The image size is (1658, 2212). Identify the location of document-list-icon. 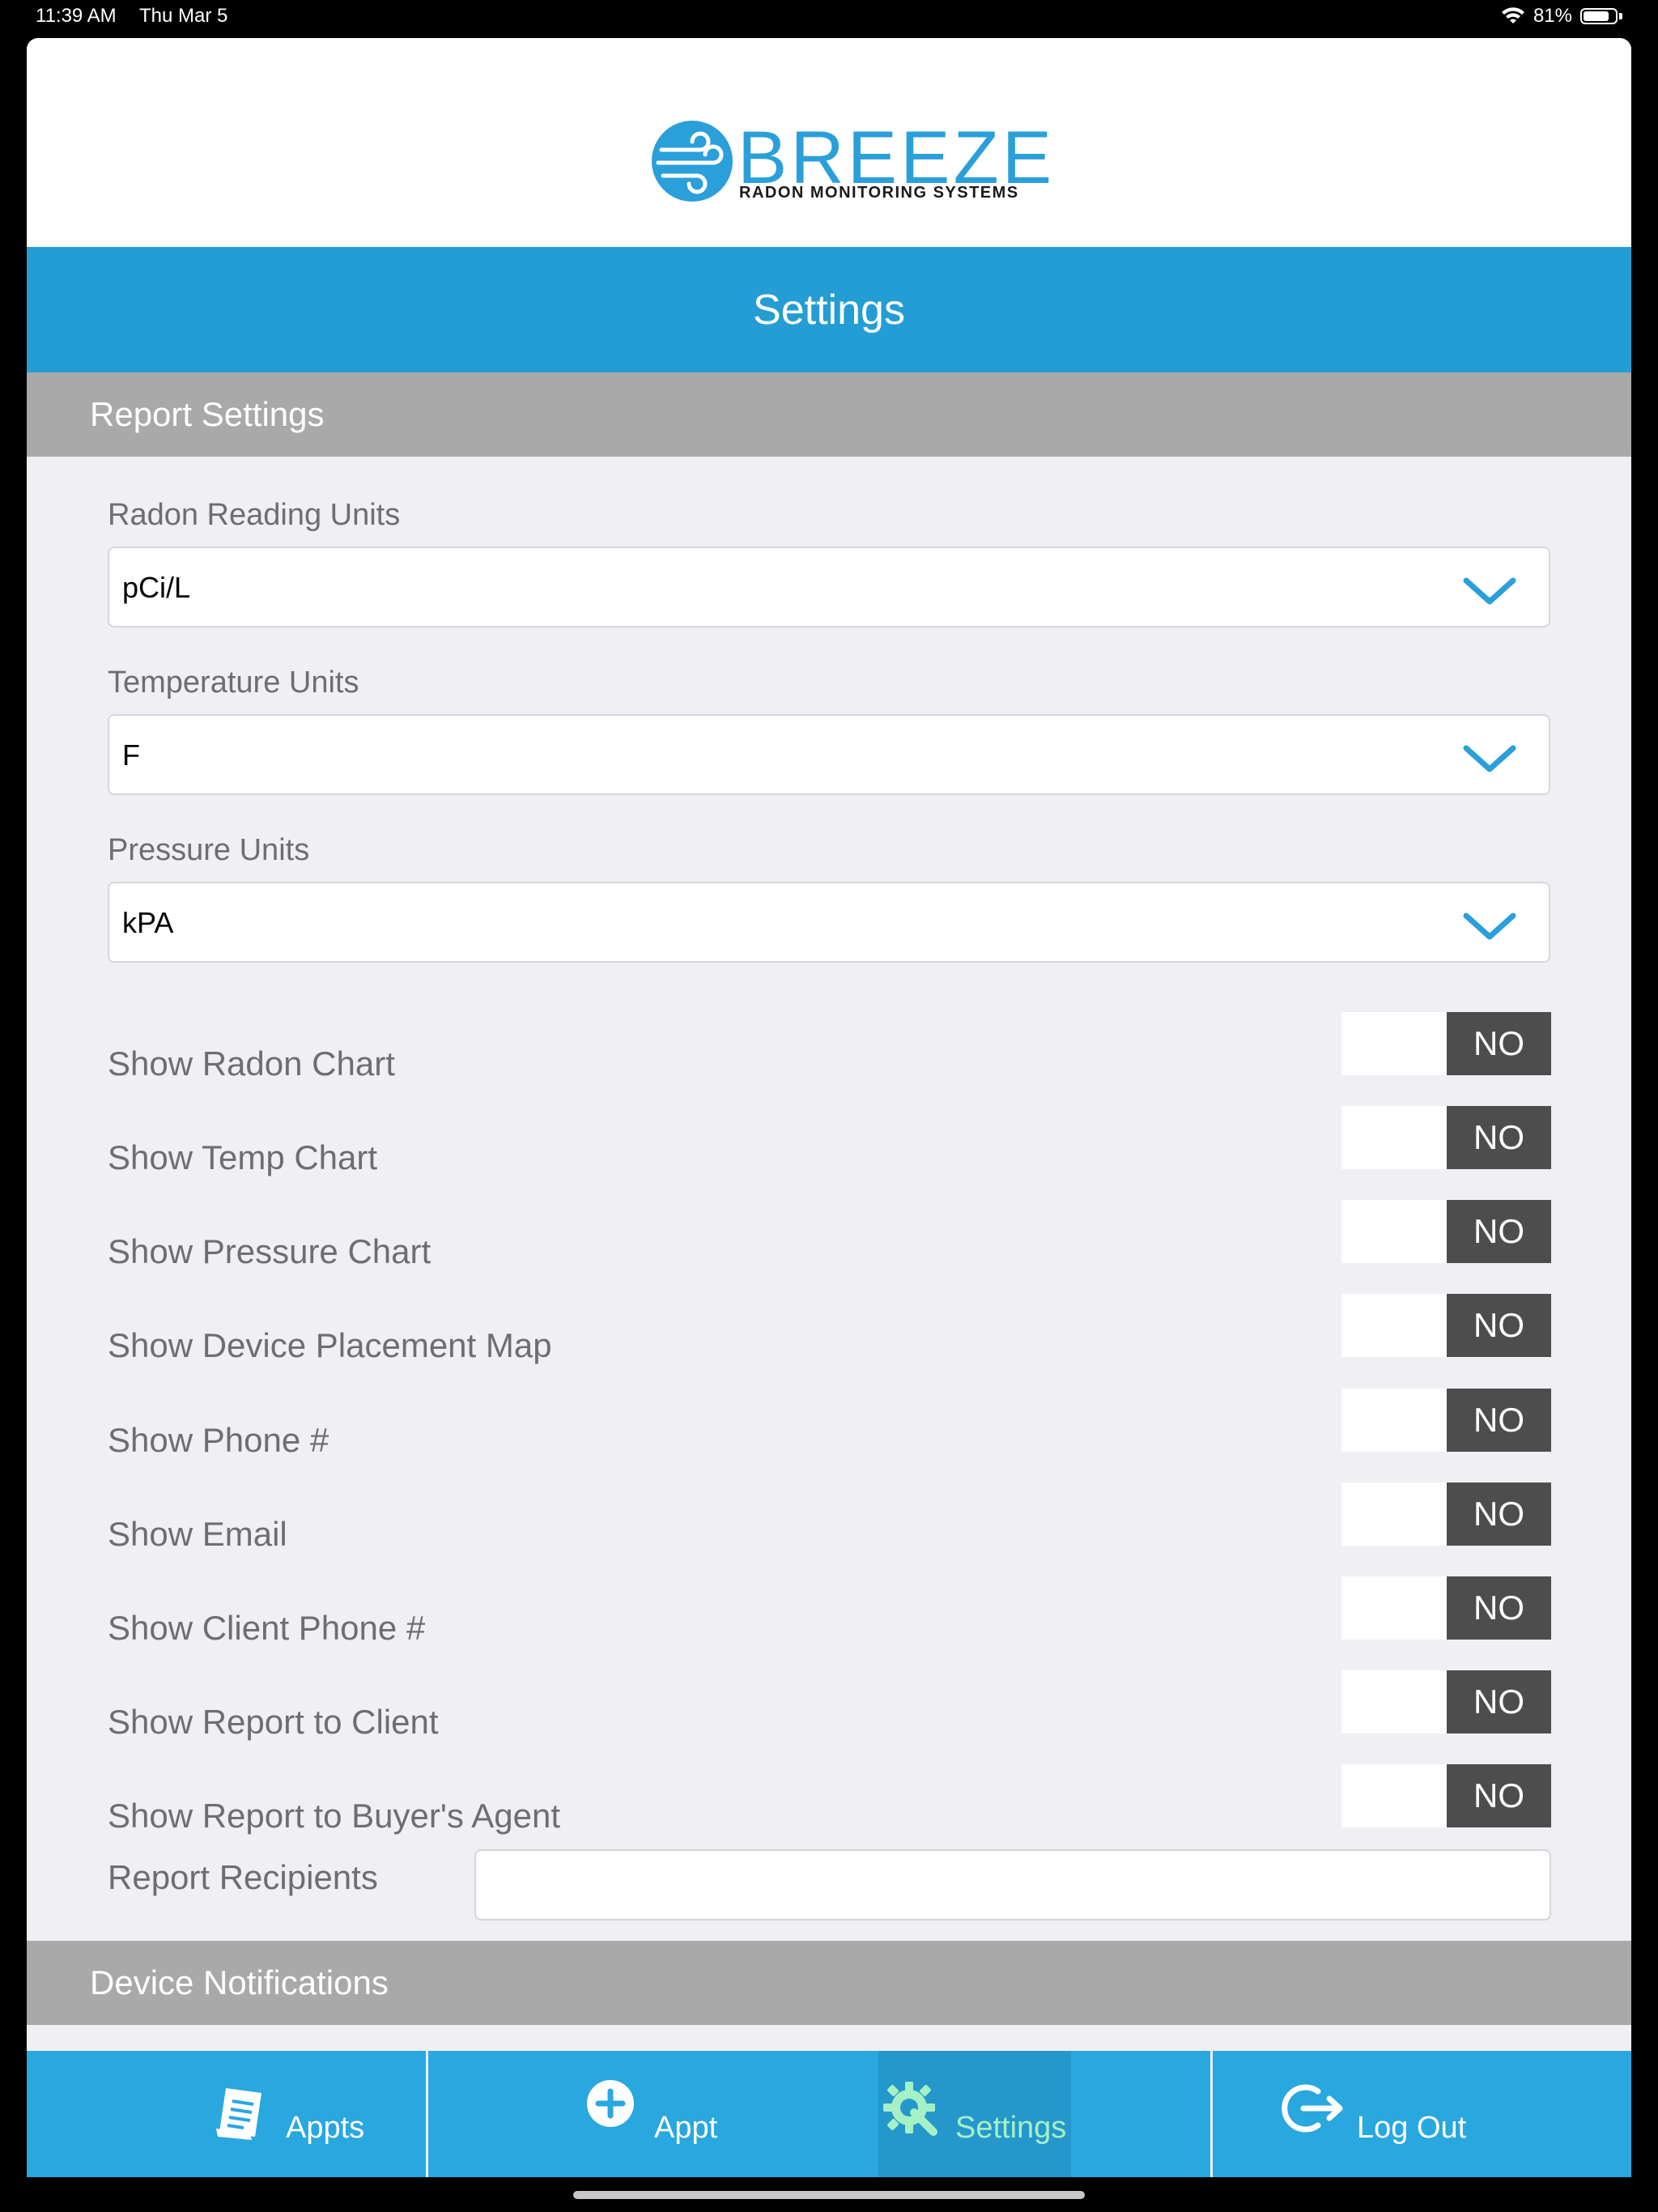
(238, 2114).